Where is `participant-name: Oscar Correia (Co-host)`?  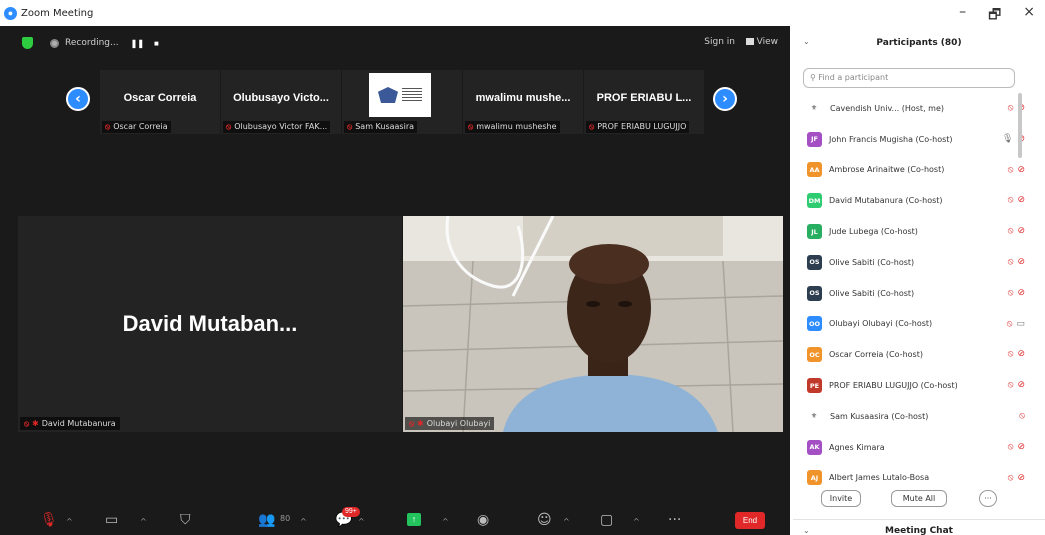 participant-name: Oscar Correia (Co-host) is located at coordinates (876, 355).